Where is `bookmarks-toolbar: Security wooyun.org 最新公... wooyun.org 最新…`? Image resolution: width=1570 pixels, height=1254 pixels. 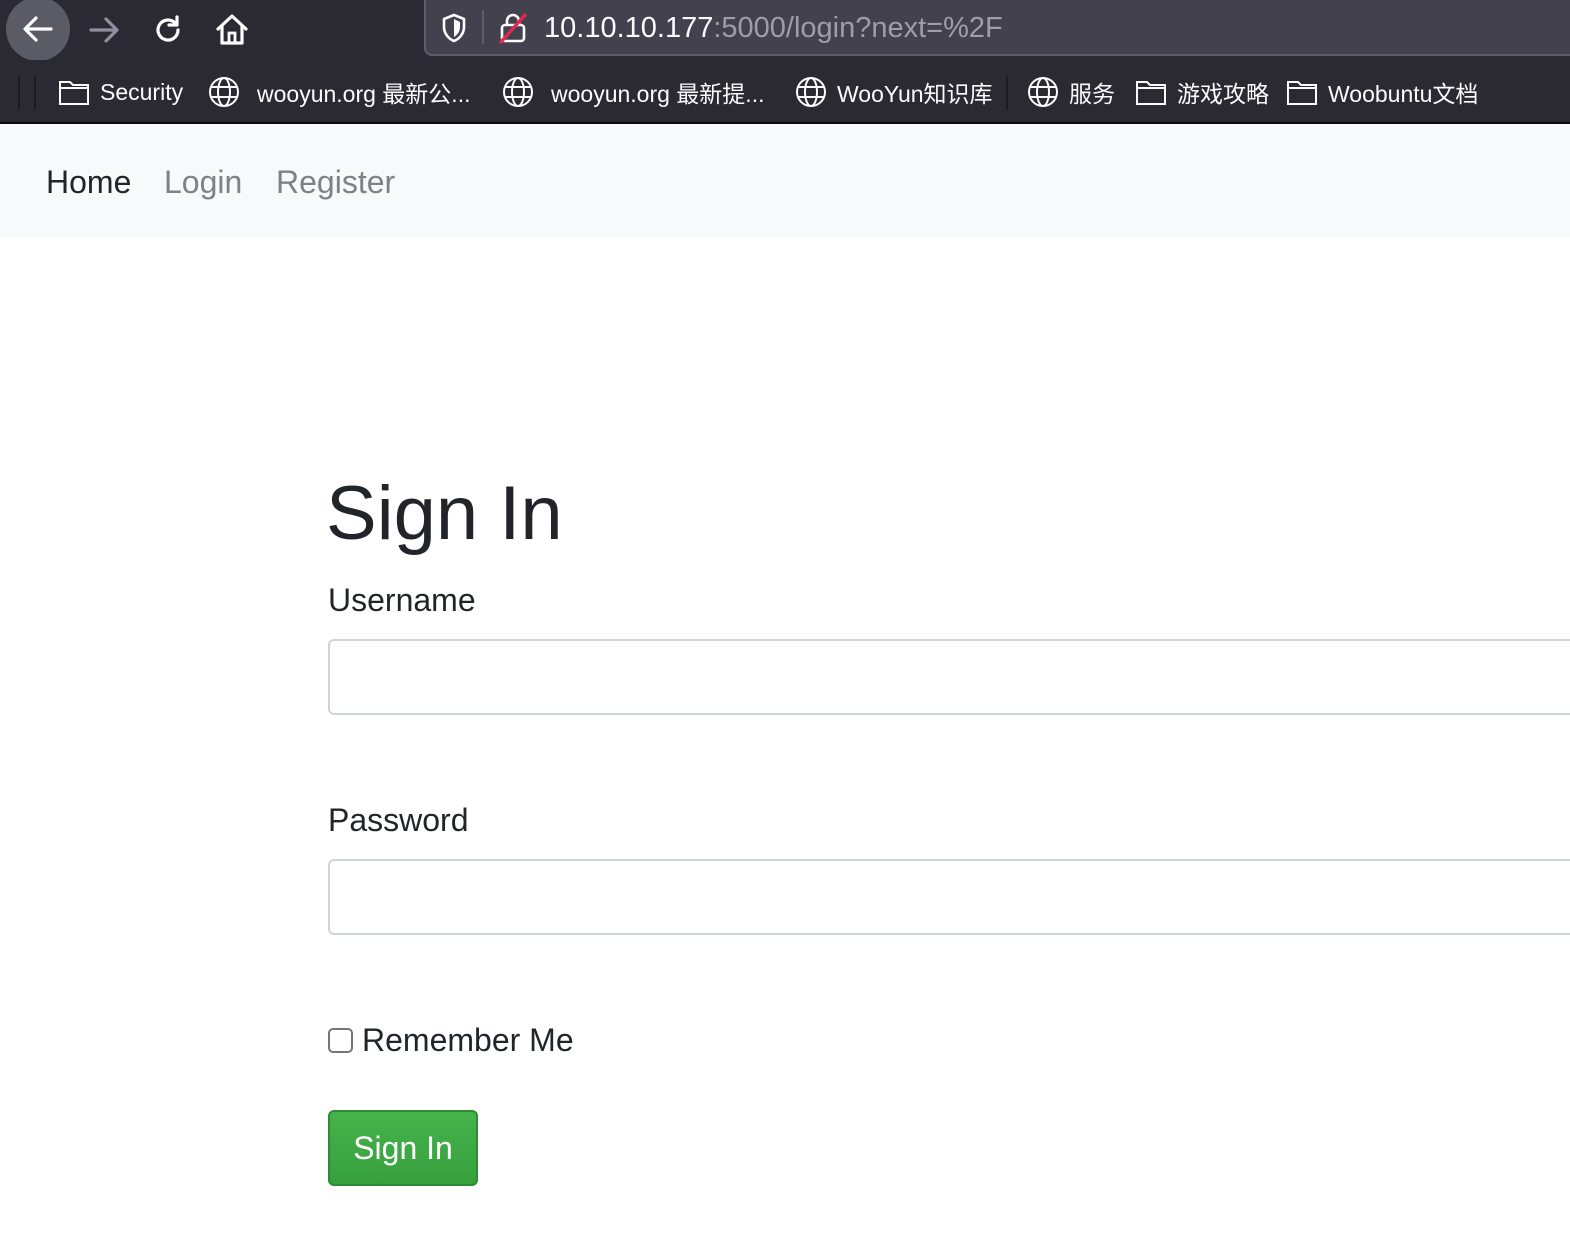 bookmarks-toolbar: Security wooyun.org 最新公... wooyun.org 最新… is located at coordinates (785, 92).